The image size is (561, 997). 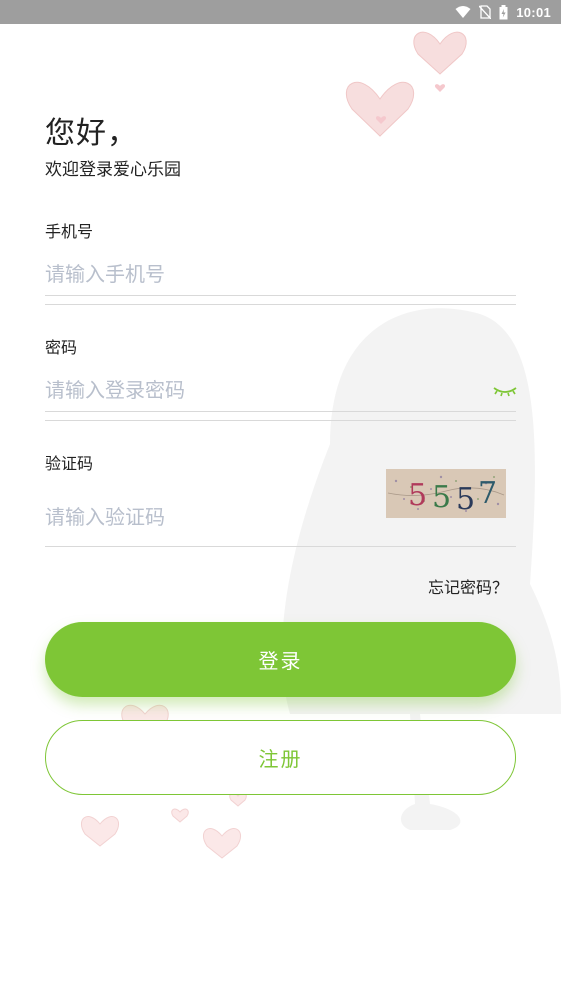 I want to click on password-label: 密码, so click(x=61, y=347).